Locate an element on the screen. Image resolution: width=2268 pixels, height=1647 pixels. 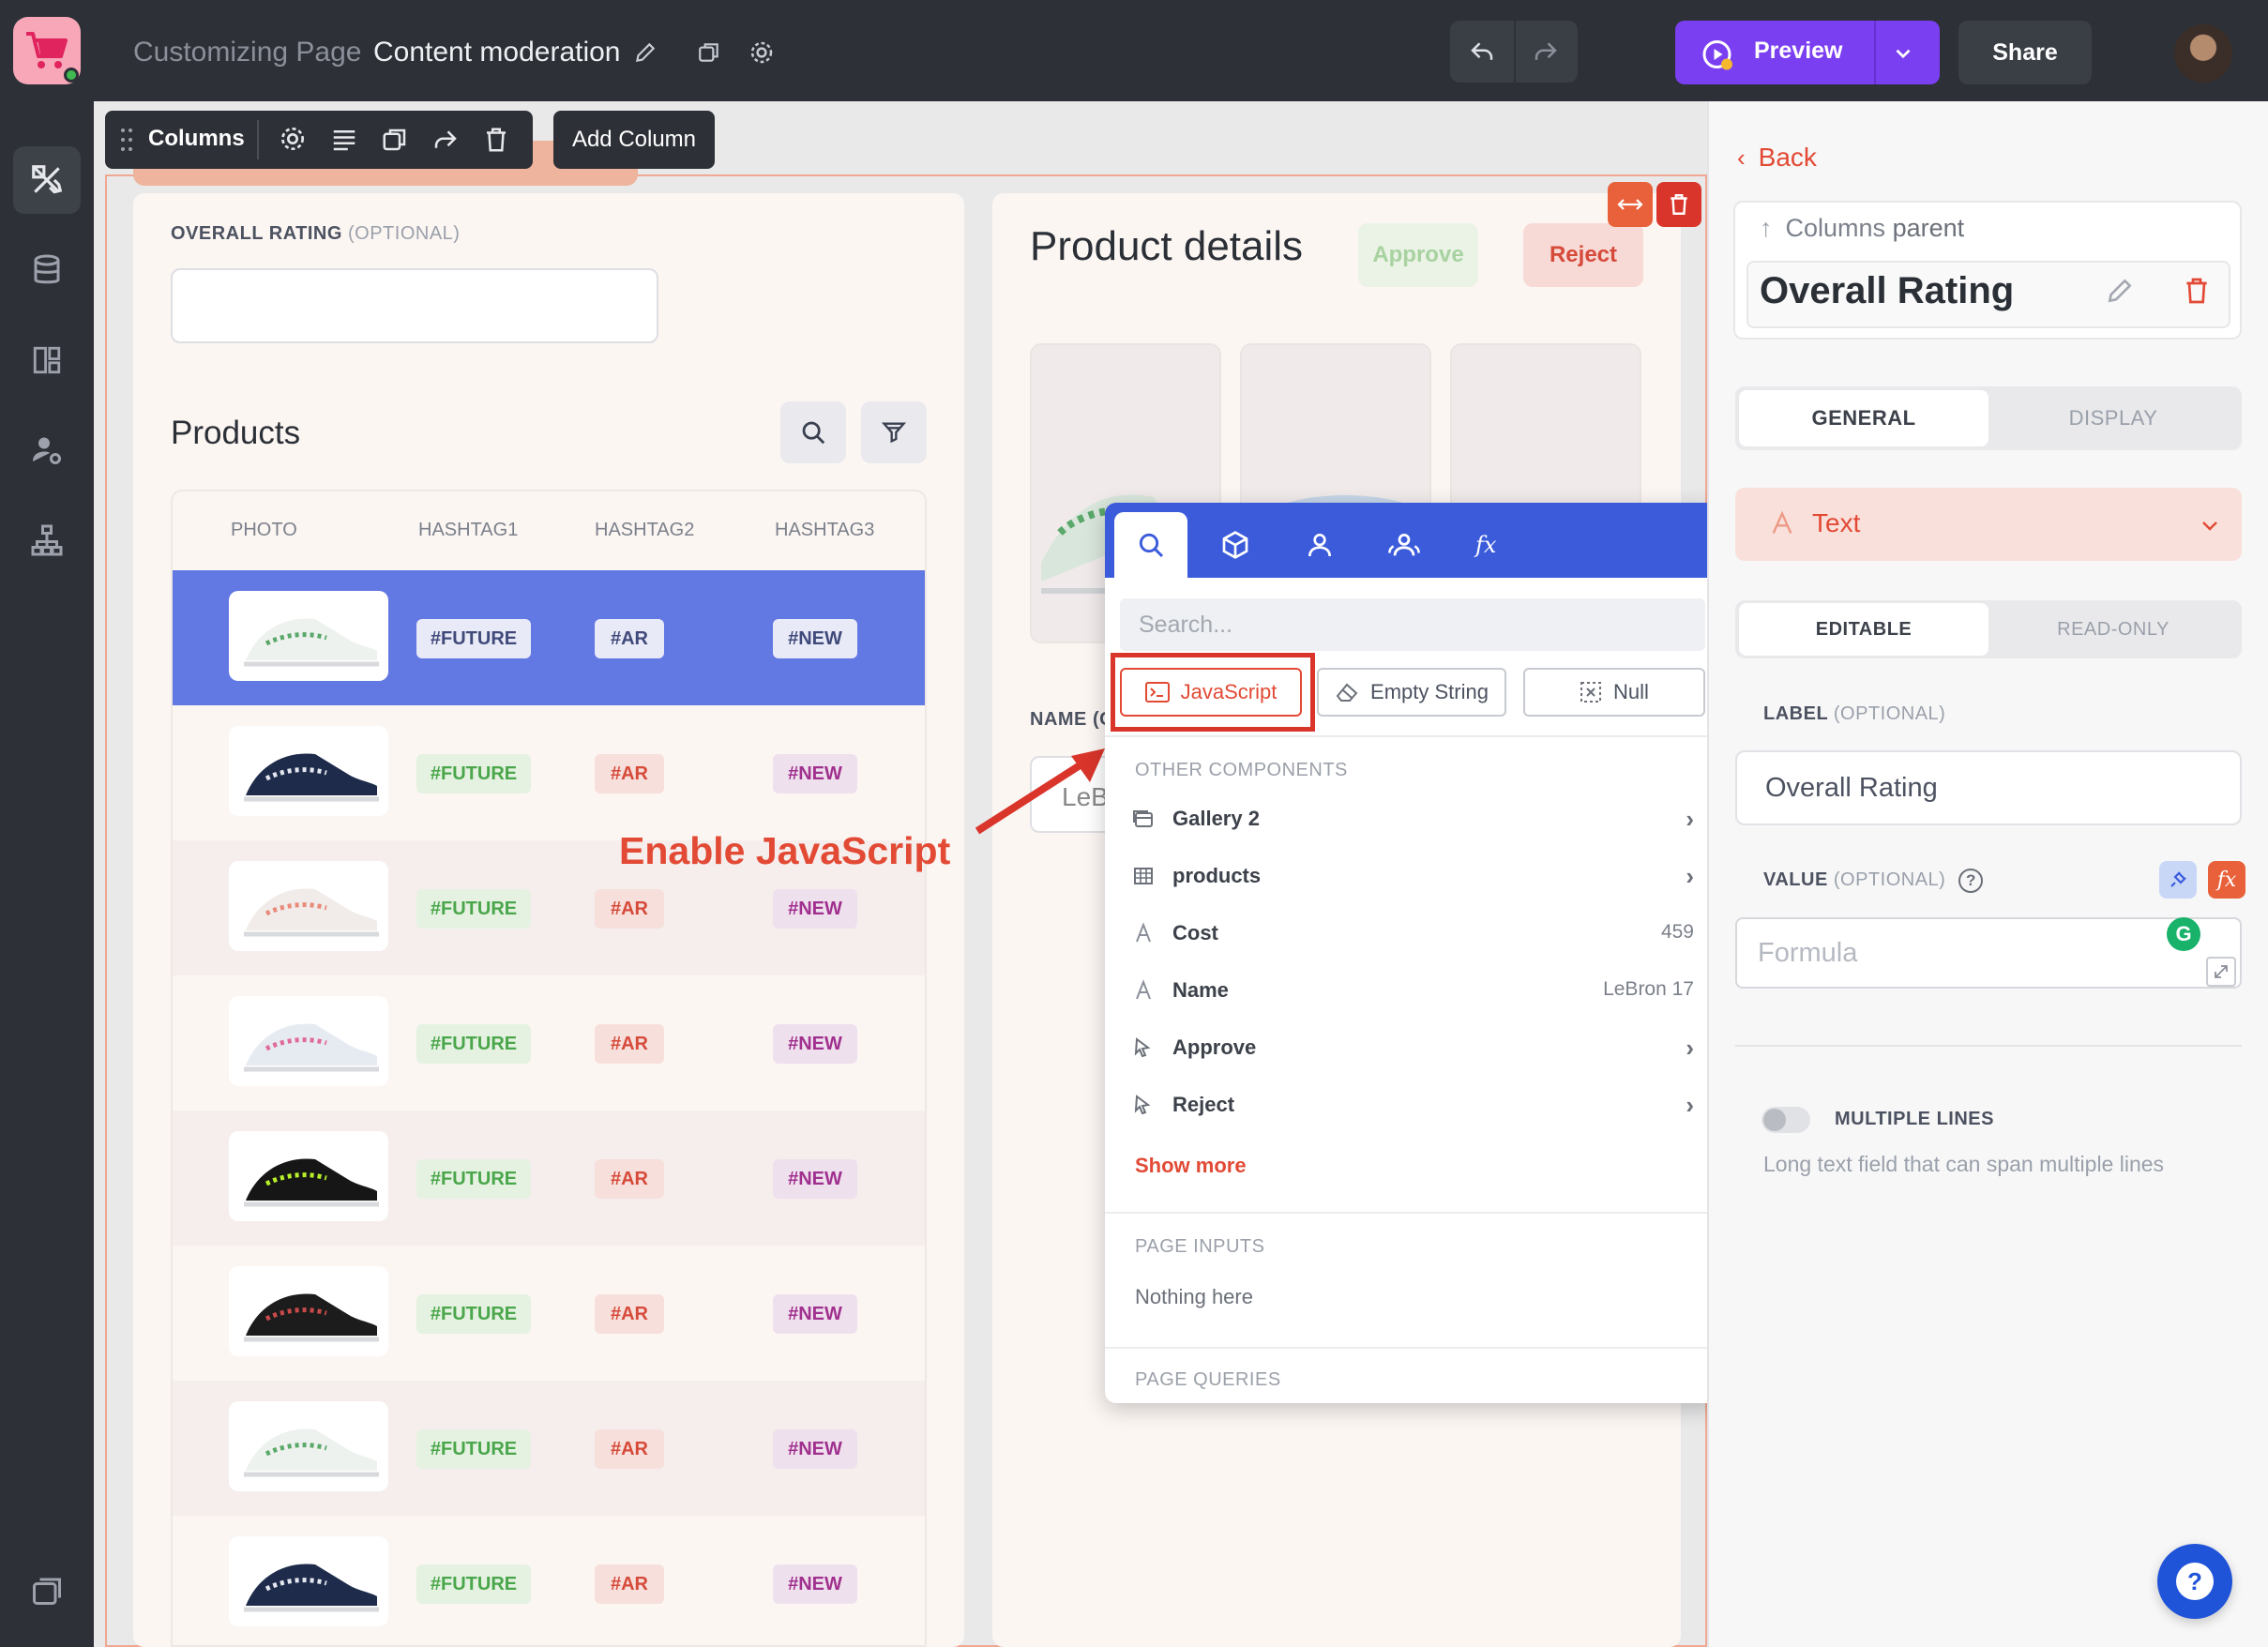
table-header: PHOTO HASHTAG1 HASHTAG2 HASHTAG3 is located at coordinates (549, 530).